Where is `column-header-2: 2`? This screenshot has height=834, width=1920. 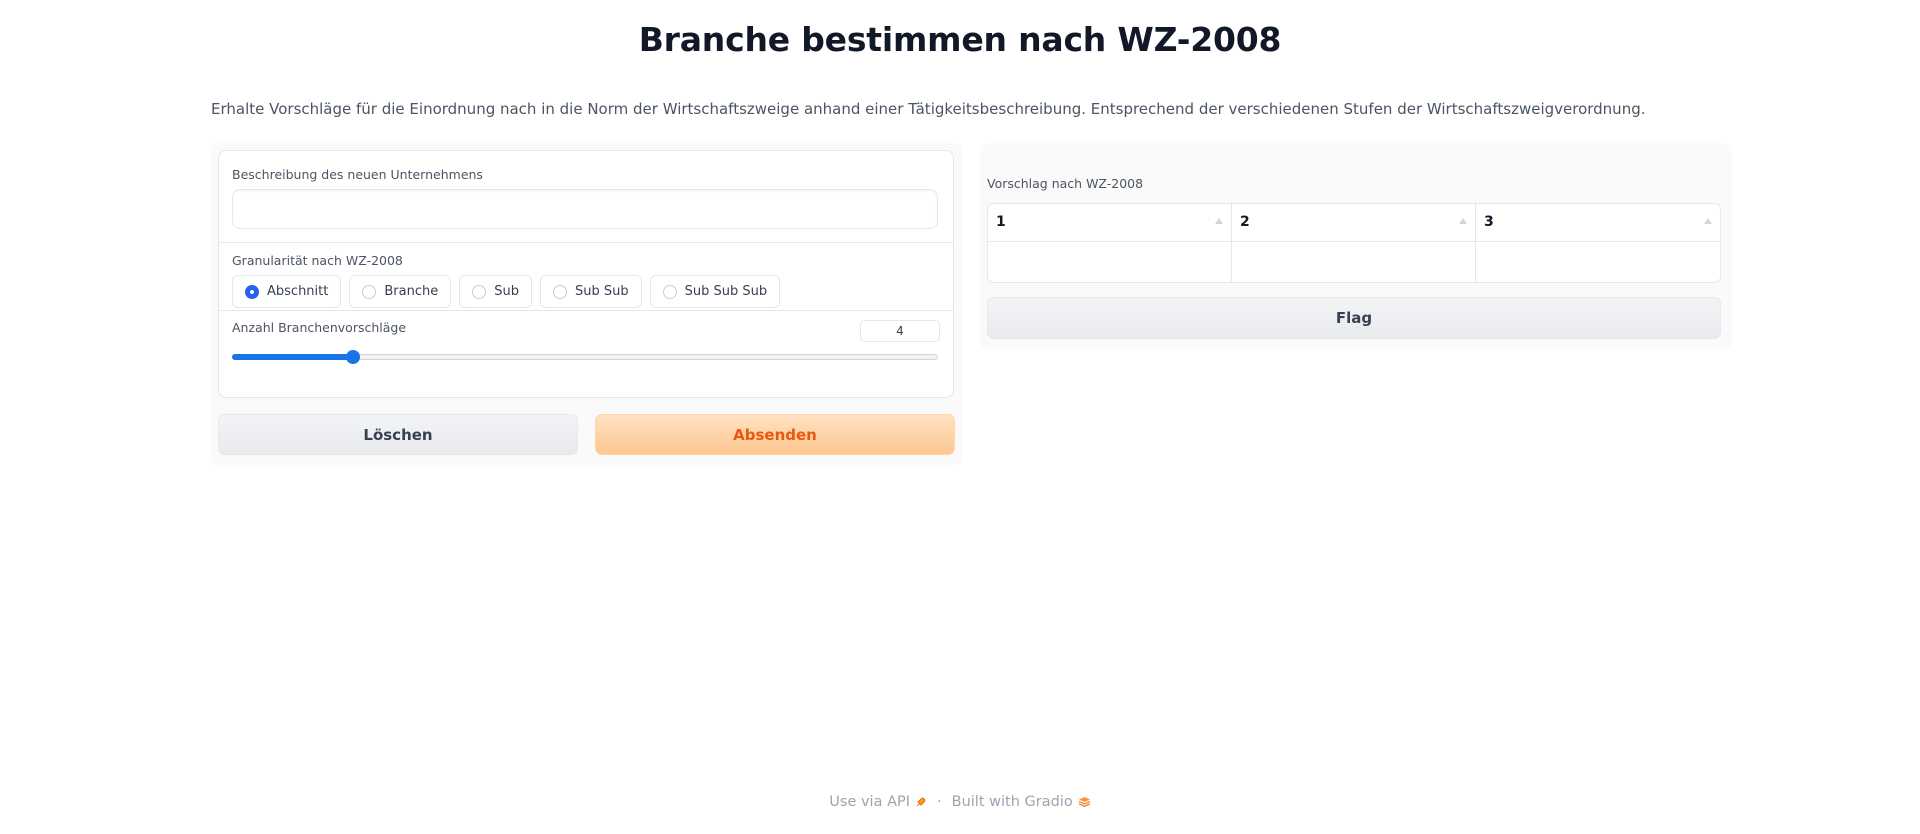
column-header-2: 2 is located at coordinates (1354, 222).